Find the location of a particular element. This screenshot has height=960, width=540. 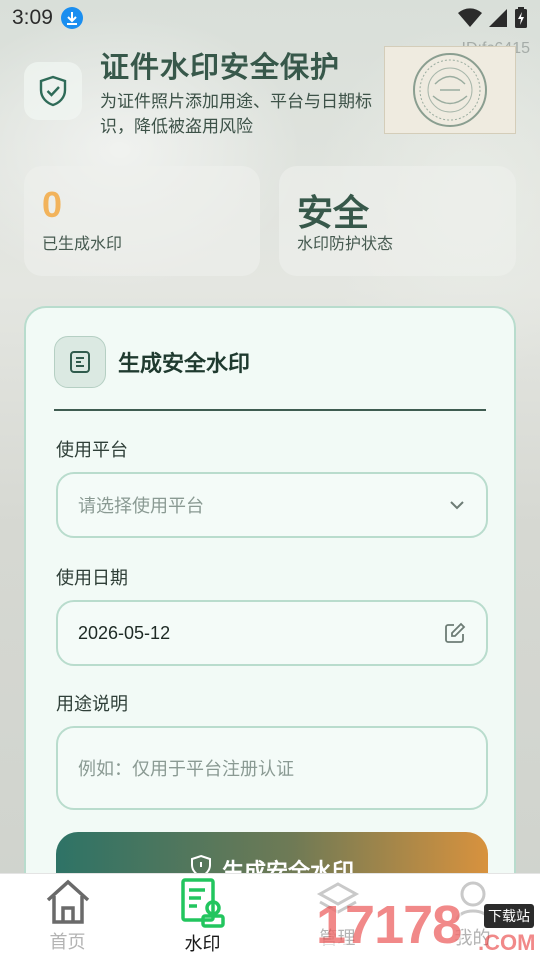

download-icon is located at coordinates (71, 18).